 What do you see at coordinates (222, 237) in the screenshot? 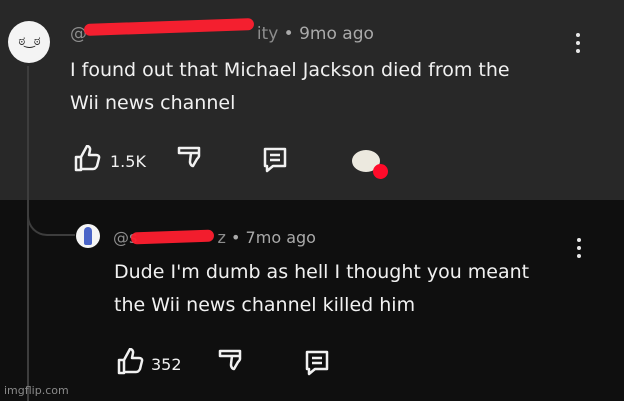
I see `reply-handle-suffix: z` at bounding box center [222, 237].